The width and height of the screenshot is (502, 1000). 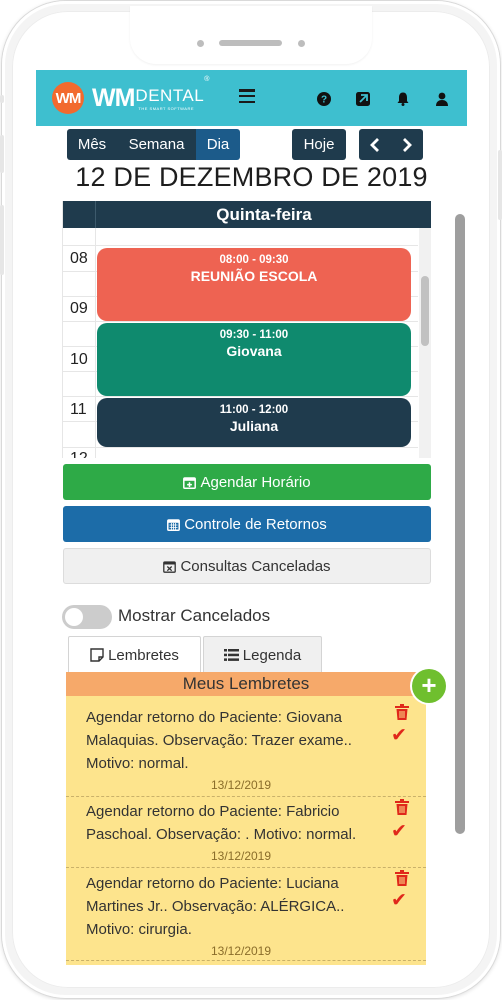 I want to click on calendar-plus-icon, so click(x=190, y=482).